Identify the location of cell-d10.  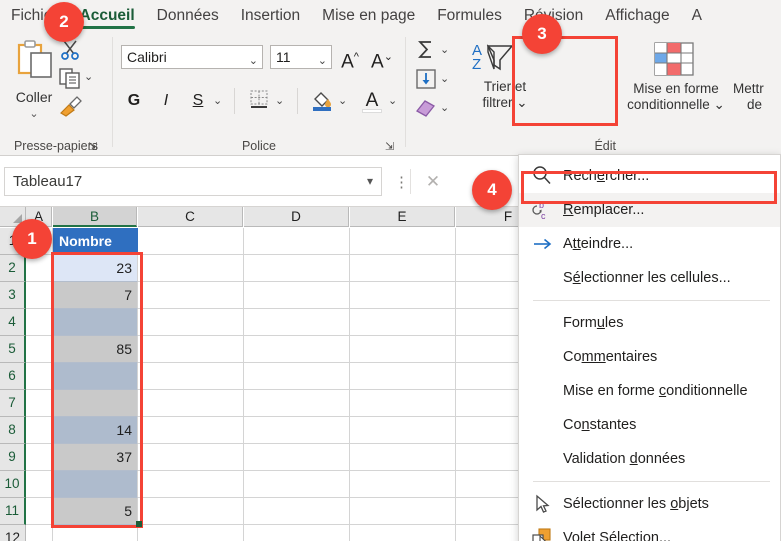
(297, 484).